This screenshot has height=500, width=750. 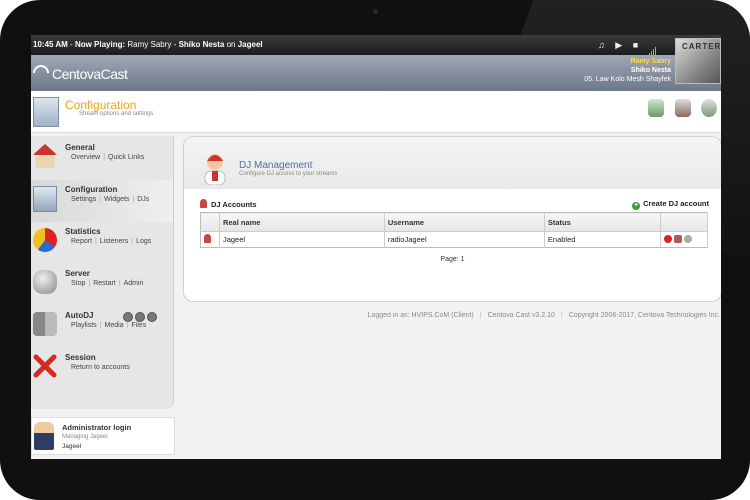 What do you see at coordinates (601, 45) in the screenshot?
I see `music-note-icon: ♫` at bounding box center [601, 45].